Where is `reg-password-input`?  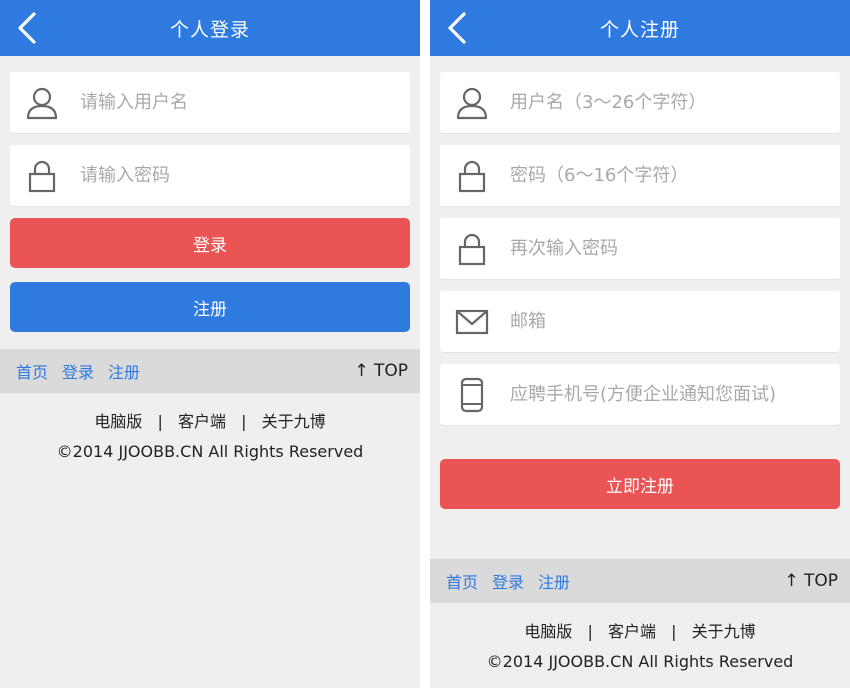
reg-password-input is located at coordinates (672, 175).